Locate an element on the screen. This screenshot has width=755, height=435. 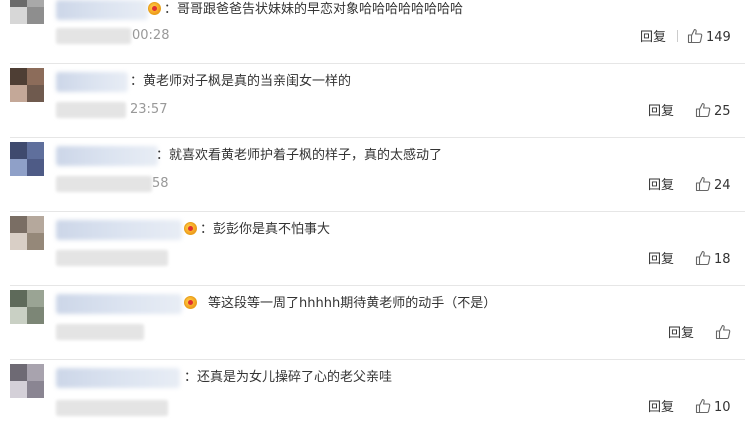
comment-text: ：还真是为女儿操碎了心的老父亲哇 is located at coordinates (288, 377).